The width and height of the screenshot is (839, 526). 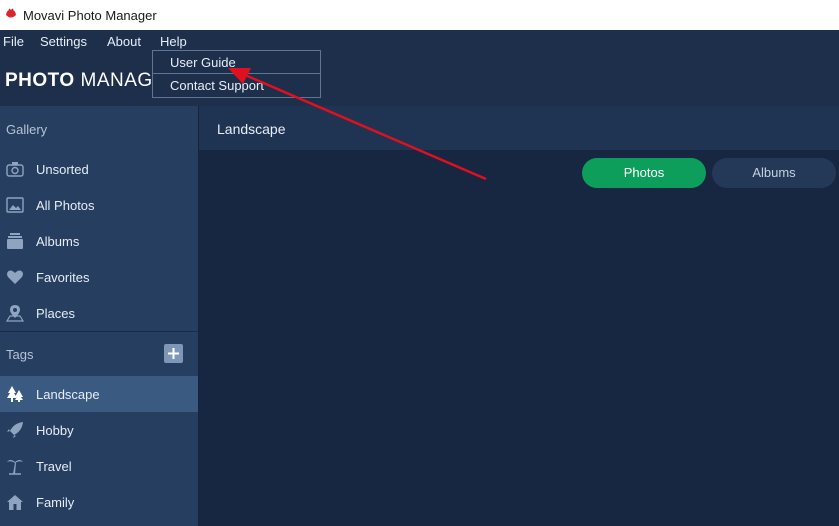 What do you see at coordinates (68, 394) in the screenshot?
I see `sidebar-item-label: Landscape` at bounding box center [68, 394].